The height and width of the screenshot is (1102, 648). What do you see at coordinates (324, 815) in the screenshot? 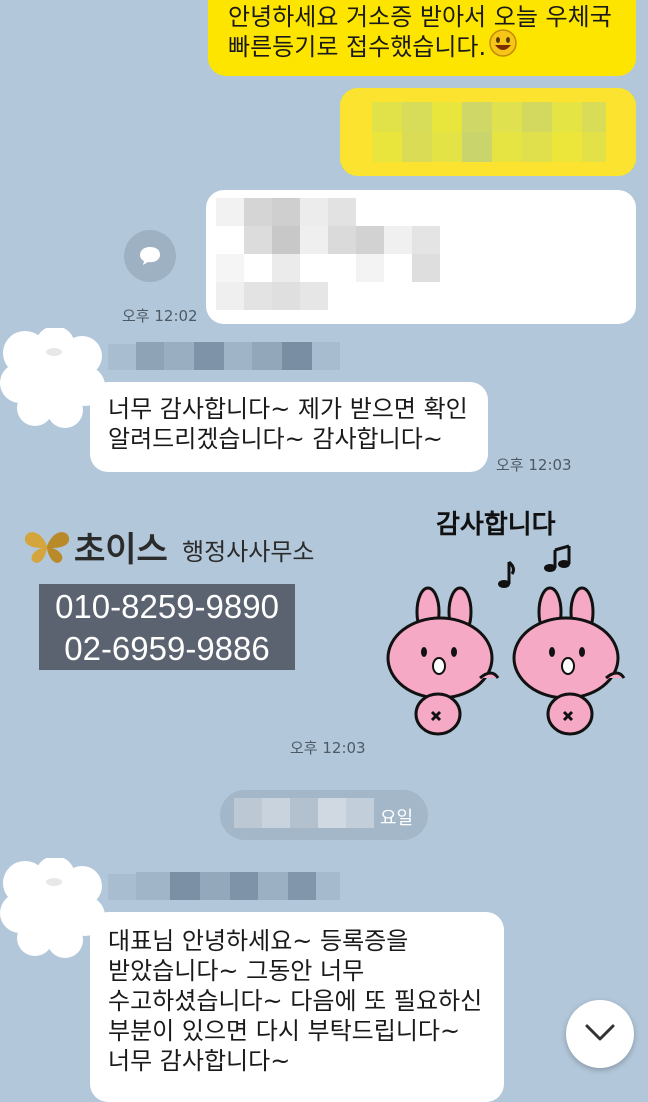
I see `date-divider: 요일` at bounding box center [324, 815].